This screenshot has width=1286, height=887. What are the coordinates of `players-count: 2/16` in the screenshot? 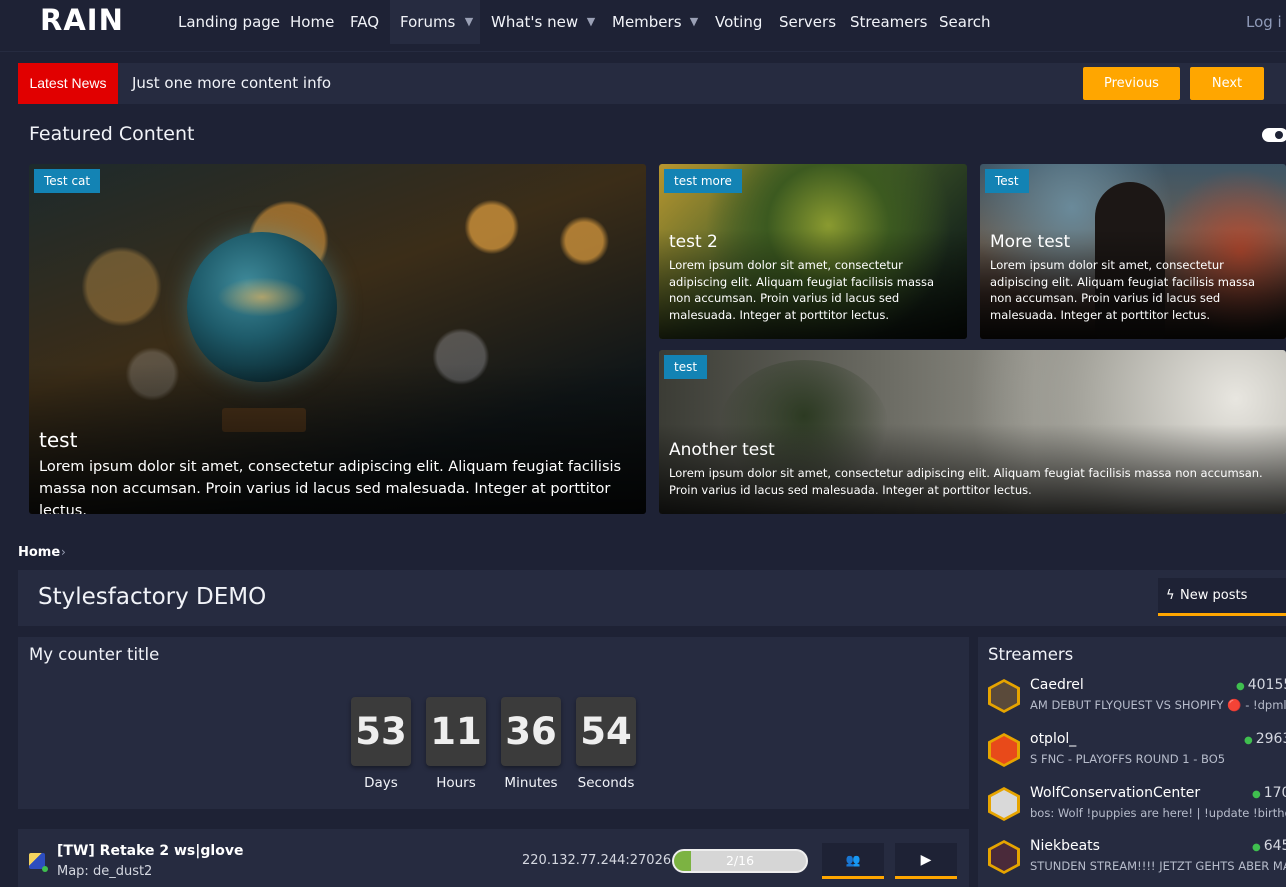 It's located at (740, 860).